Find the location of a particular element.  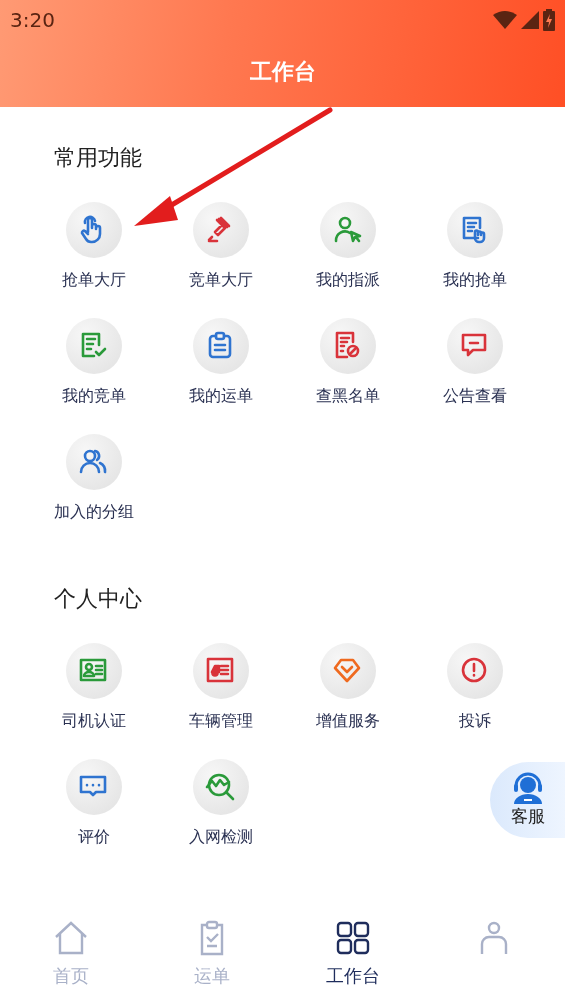

feature-button: 入网检测 is located at coordinates (220, 804).